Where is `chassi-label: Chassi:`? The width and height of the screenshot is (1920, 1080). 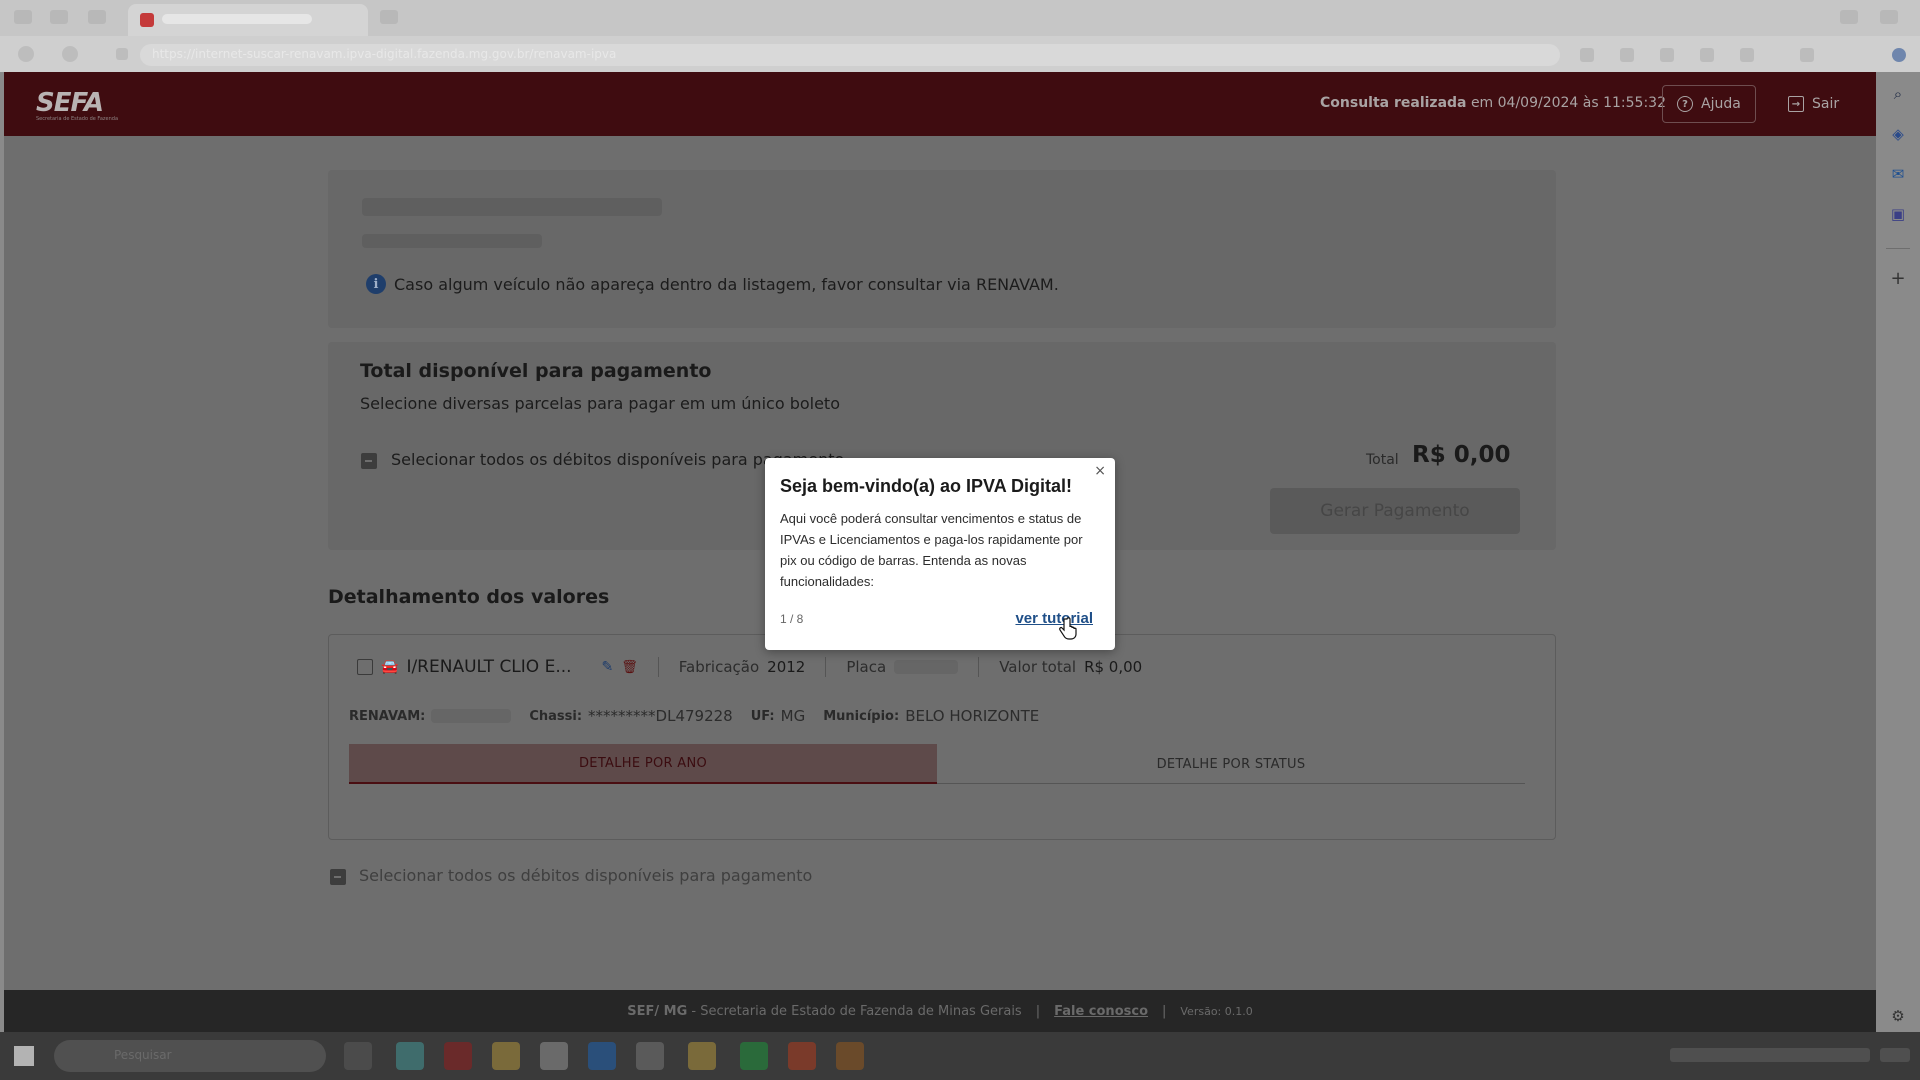 chassi-label: Chassi: is located at coordinates (556, 716).